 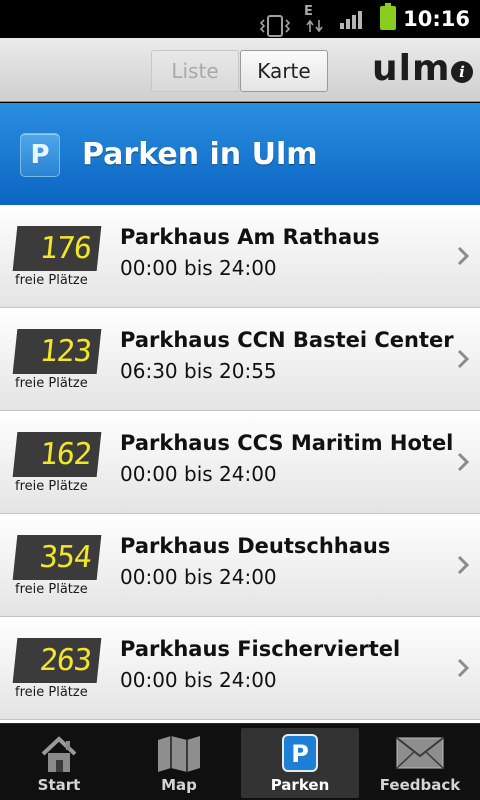 What do you see at coordinates (59, 785) in the screenshot?
I see `tab-label: Start` at bounding box center [59, 785].